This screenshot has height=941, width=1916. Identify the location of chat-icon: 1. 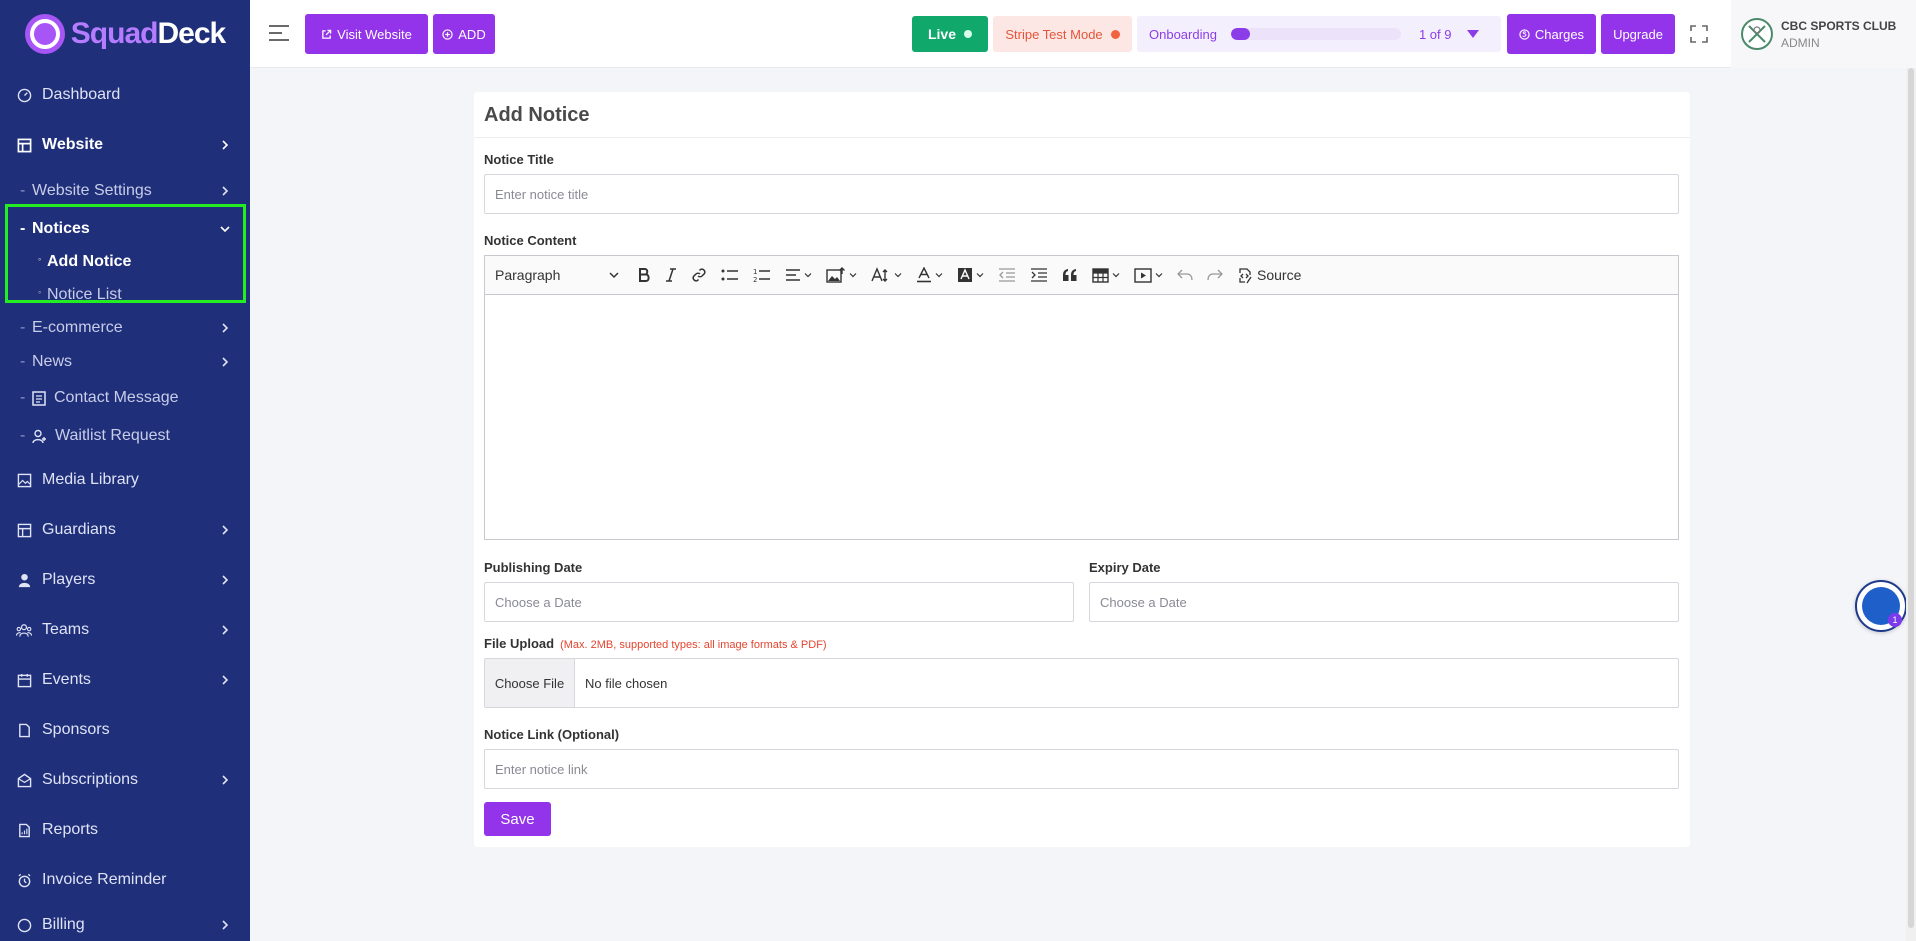
(1882, 607).